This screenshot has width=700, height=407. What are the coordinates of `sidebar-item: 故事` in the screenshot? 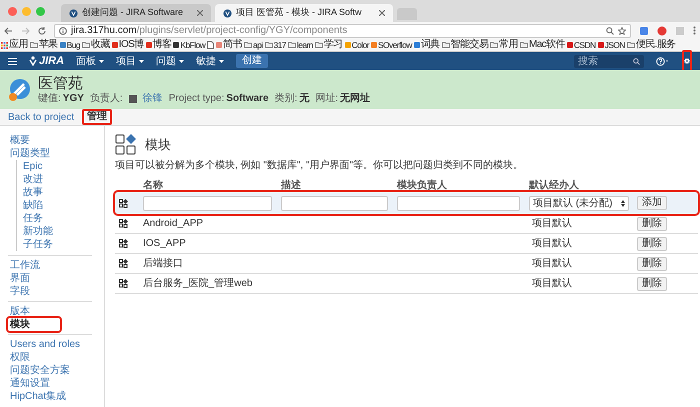 It's located at (33, 192).